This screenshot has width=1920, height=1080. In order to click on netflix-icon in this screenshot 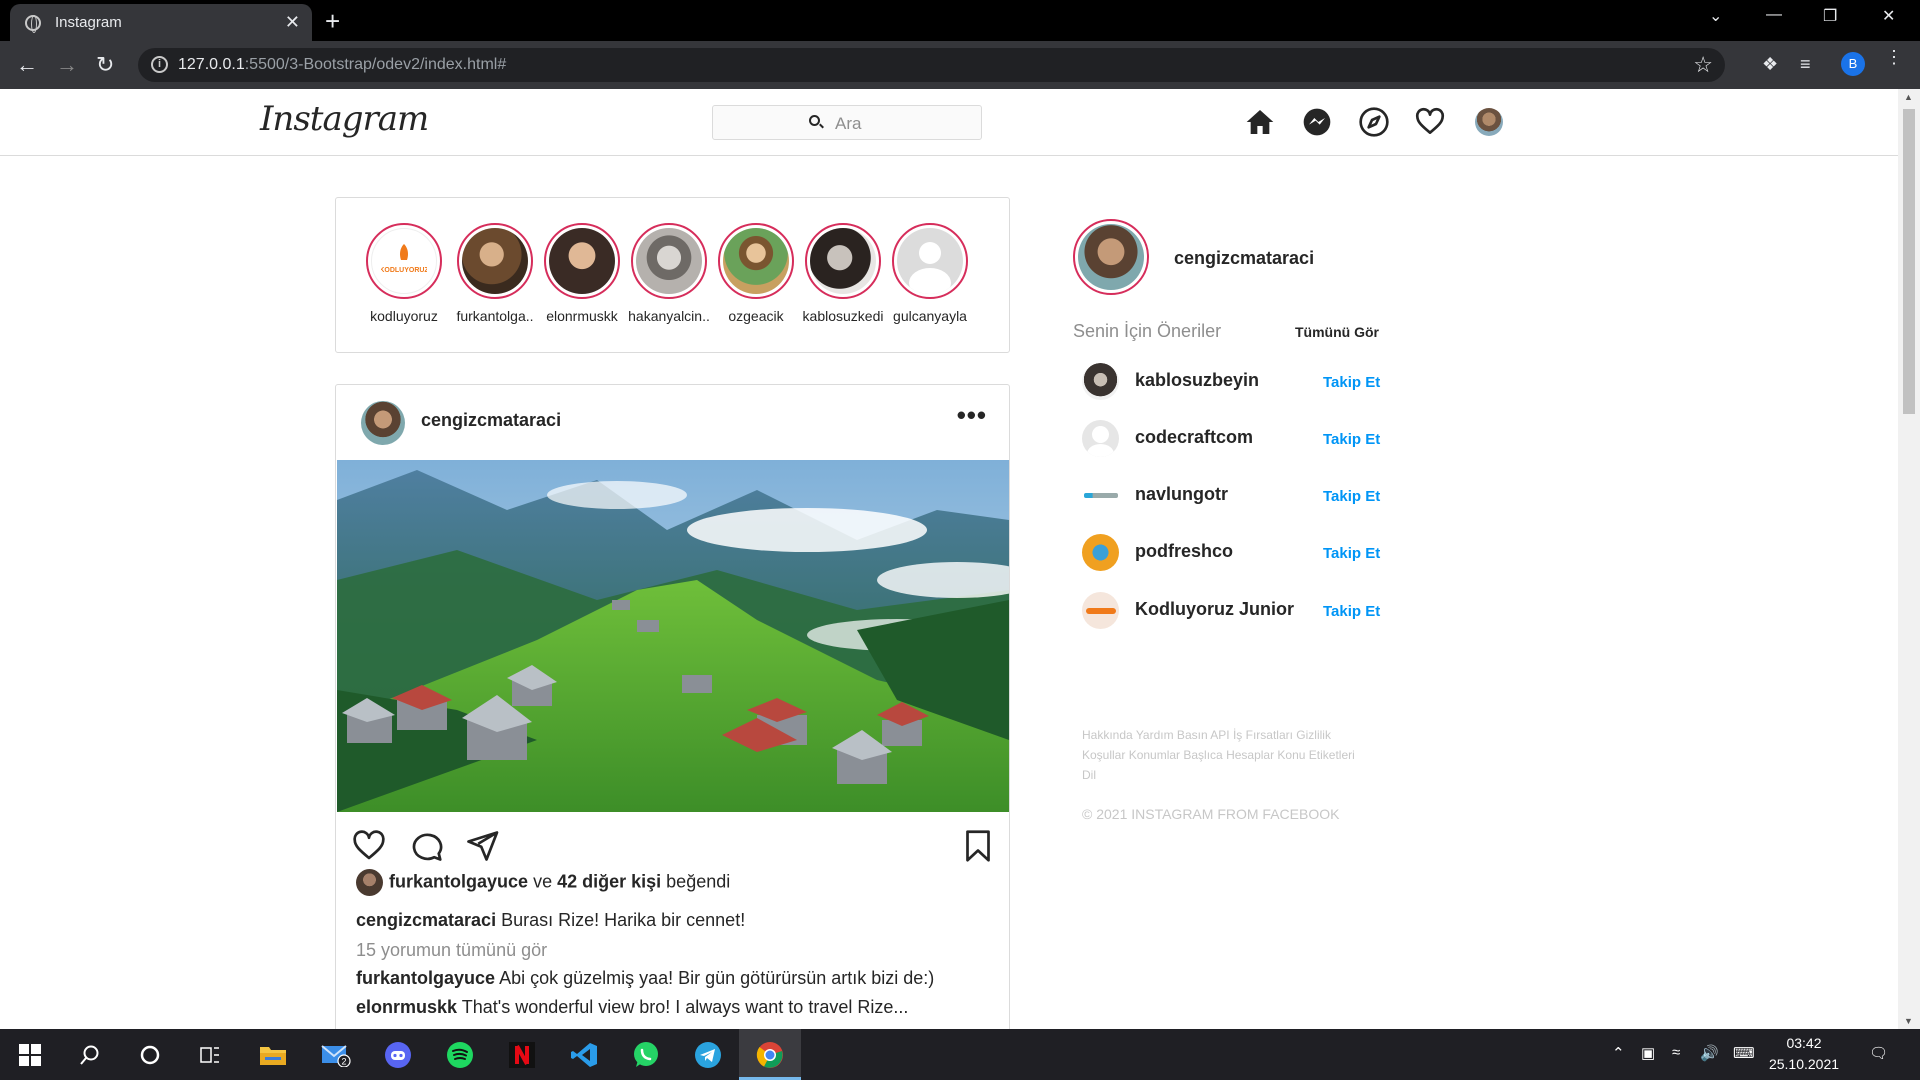, I will do `click(522, 1055)`.